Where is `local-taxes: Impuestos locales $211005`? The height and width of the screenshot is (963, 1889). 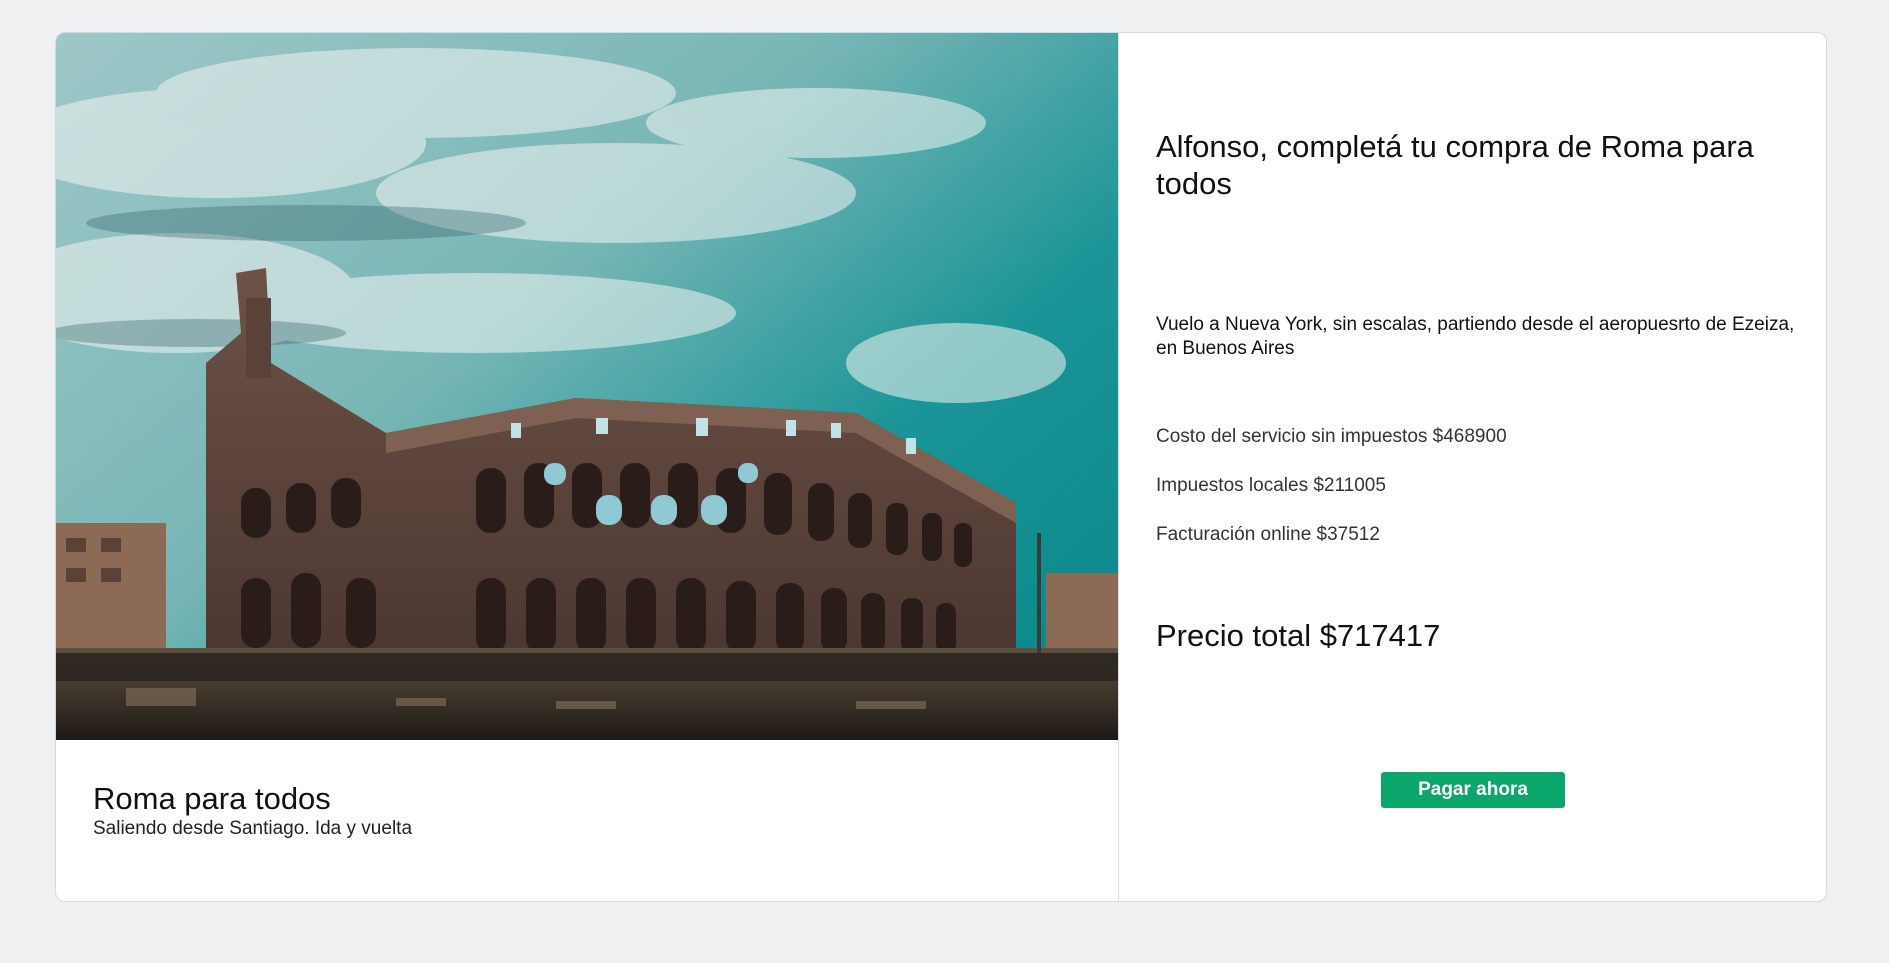 local-taxes: Impuestos locales $211005 is located at coordinates (1271, 485).